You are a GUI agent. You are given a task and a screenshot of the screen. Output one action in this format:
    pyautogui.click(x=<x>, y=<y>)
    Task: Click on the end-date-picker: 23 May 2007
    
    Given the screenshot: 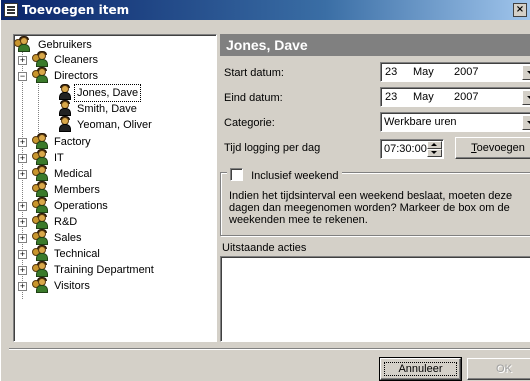 What is the action you would take?
    pyautogui.click(x=455, y=97)
    